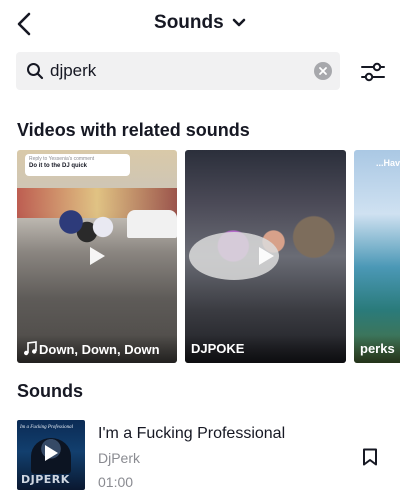 The width and height of the screenshot is (400, 500). I want to click on search-box, so click(178, 71).